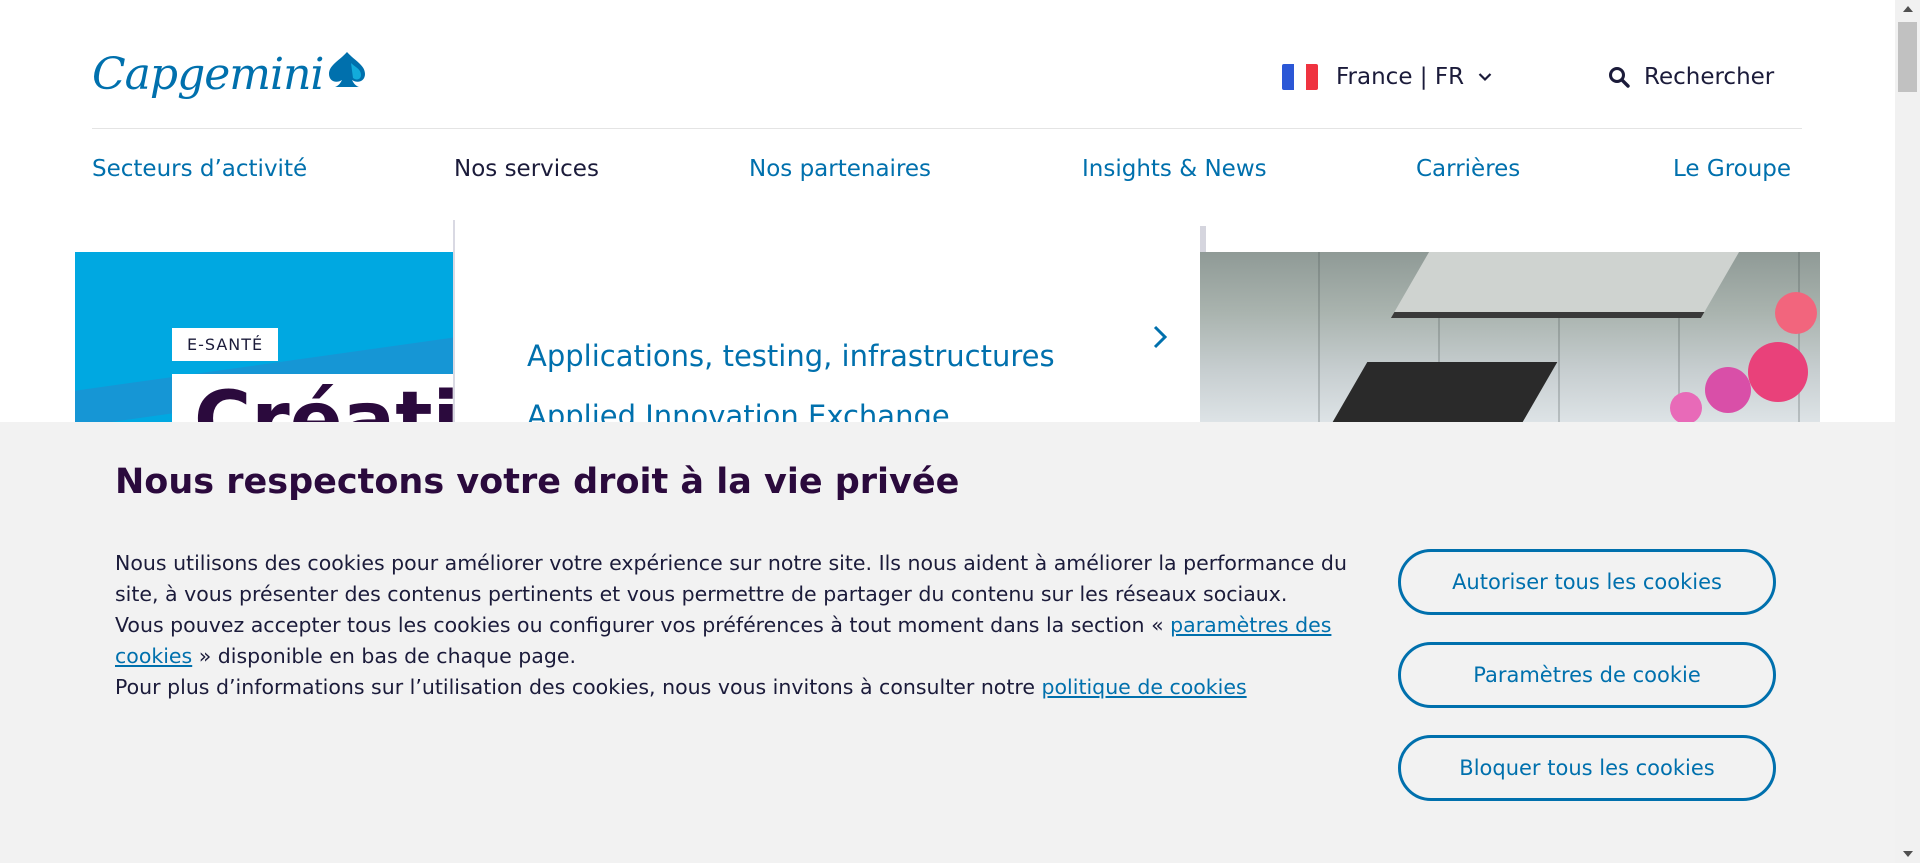 This screenshot has width=1920, height=863. What do you see at coordinates (791, 356) in the screenshot?
I see `menu-item-applications: Applications, testing, infrastructures` at bounding box center [791, 356].